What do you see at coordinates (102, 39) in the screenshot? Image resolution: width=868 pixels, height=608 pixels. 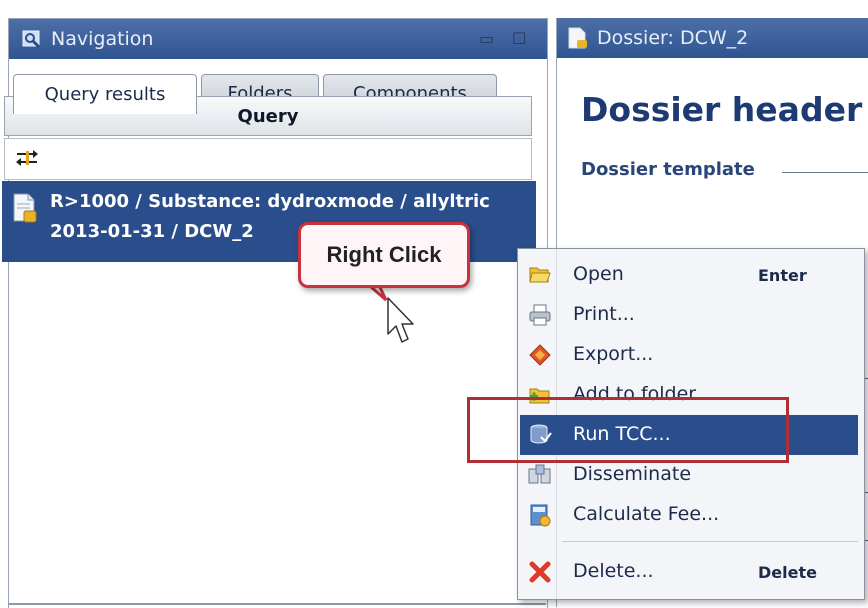 I see `navigation-title: Navigation` at bounding box center [102, 39].